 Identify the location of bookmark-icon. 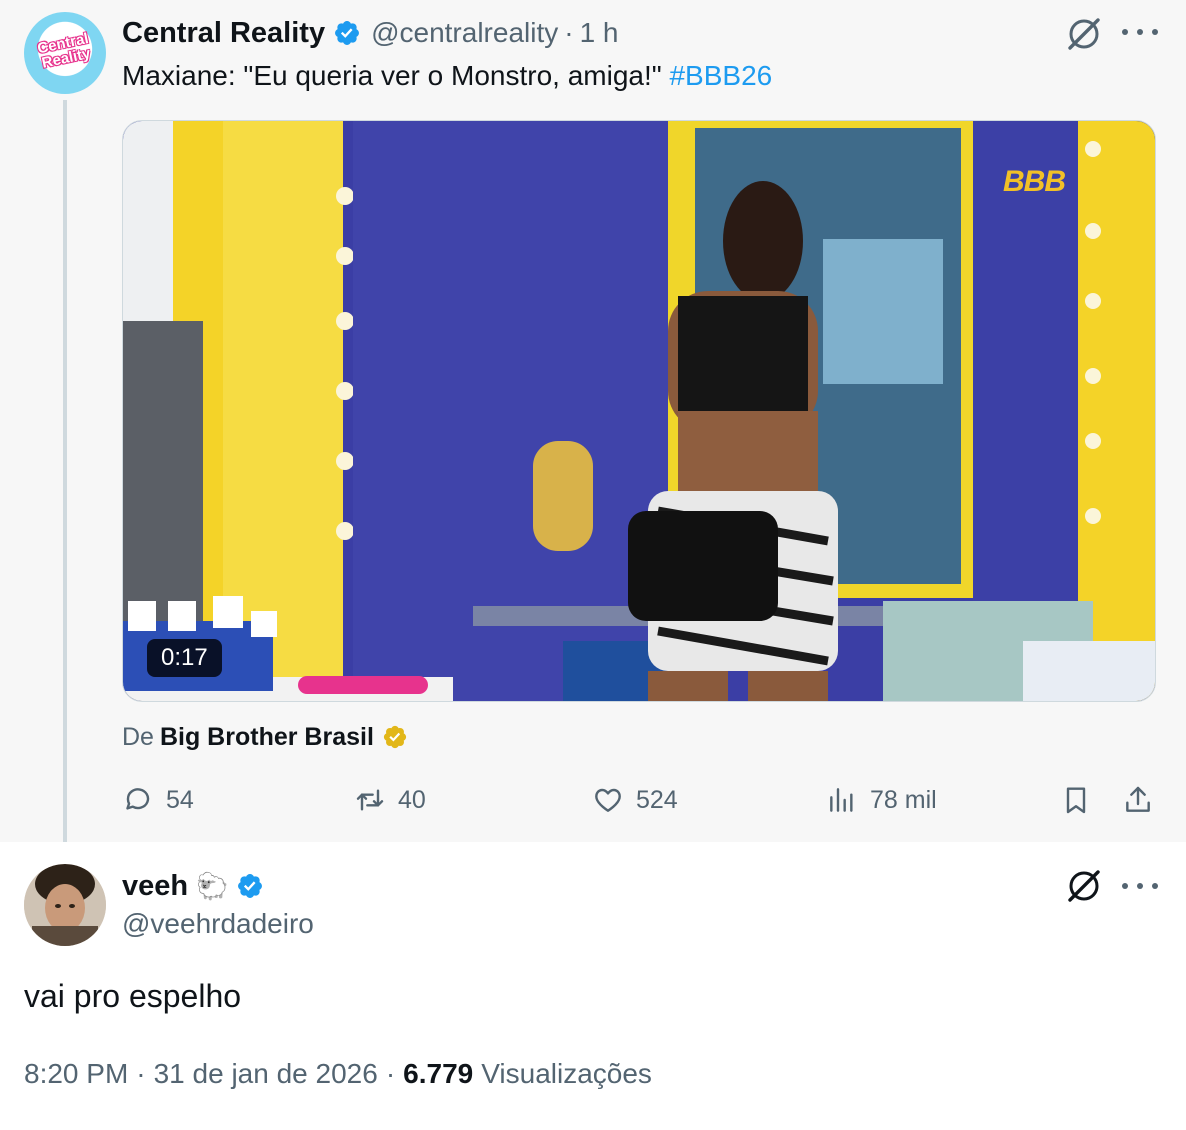
(1076, 800).